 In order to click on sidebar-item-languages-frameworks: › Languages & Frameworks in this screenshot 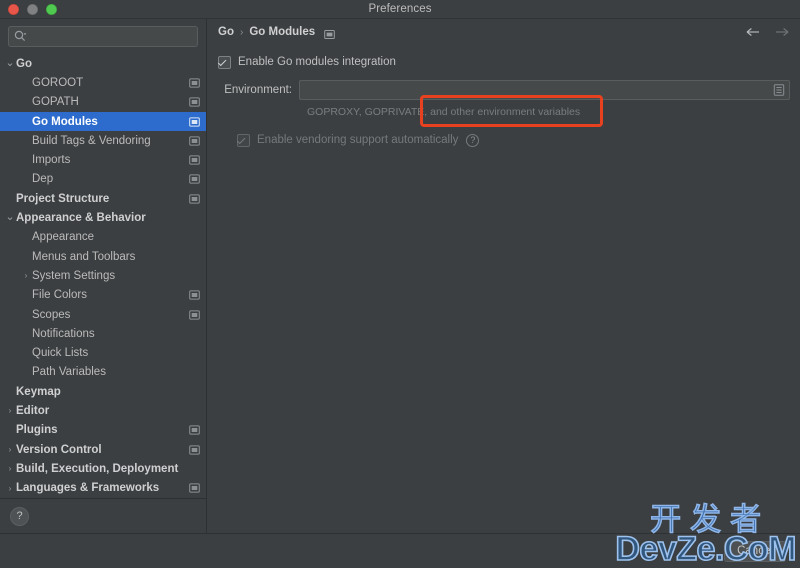, I will do `click(103, 488)`.